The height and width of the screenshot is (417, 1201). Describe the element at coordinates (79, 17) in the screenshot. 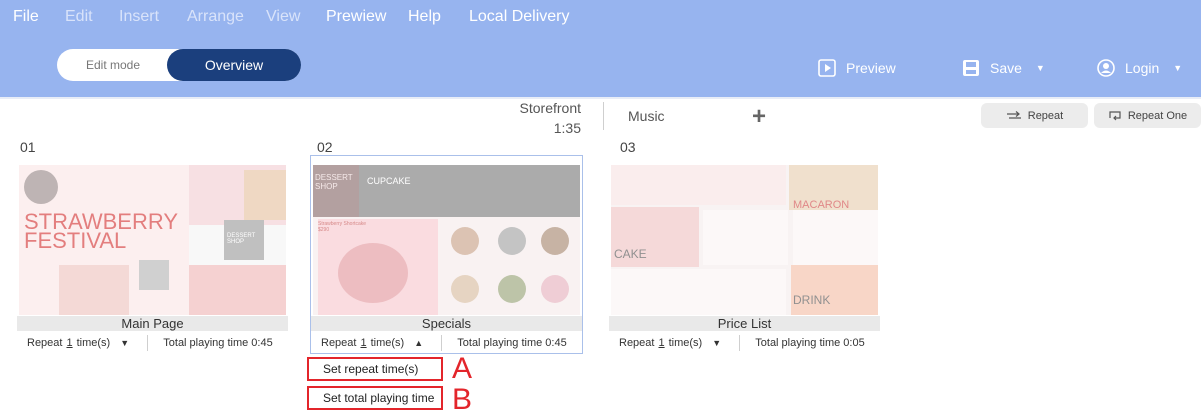

I see `menu-edit: Edit` at that location.